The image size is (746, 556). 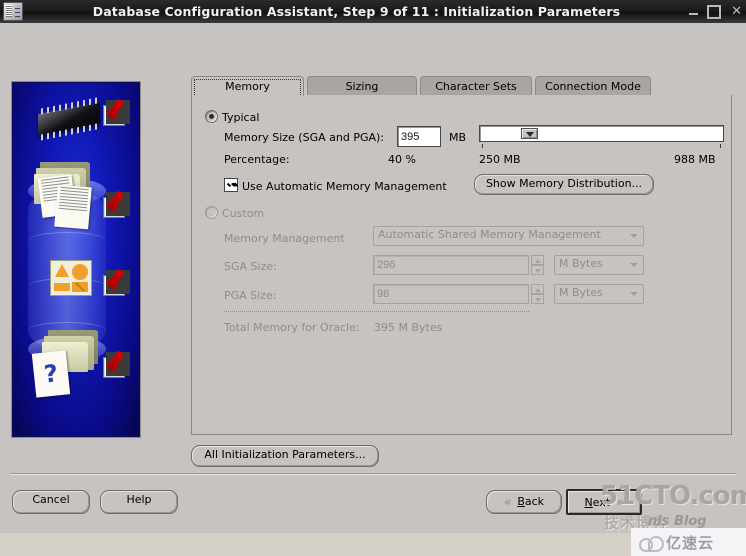 I want to click on tab-character-sets-label: Character Sets, so click(x=476, y=86).